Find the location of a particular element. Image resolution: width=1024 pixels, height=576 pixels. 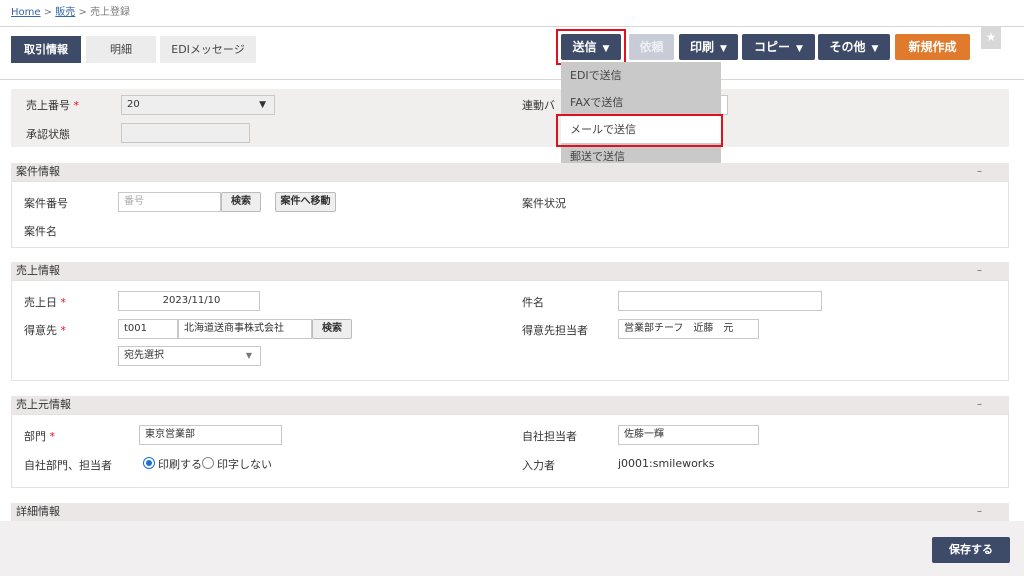

approval-label: 承認状態 is located at coordinates (48, 134).